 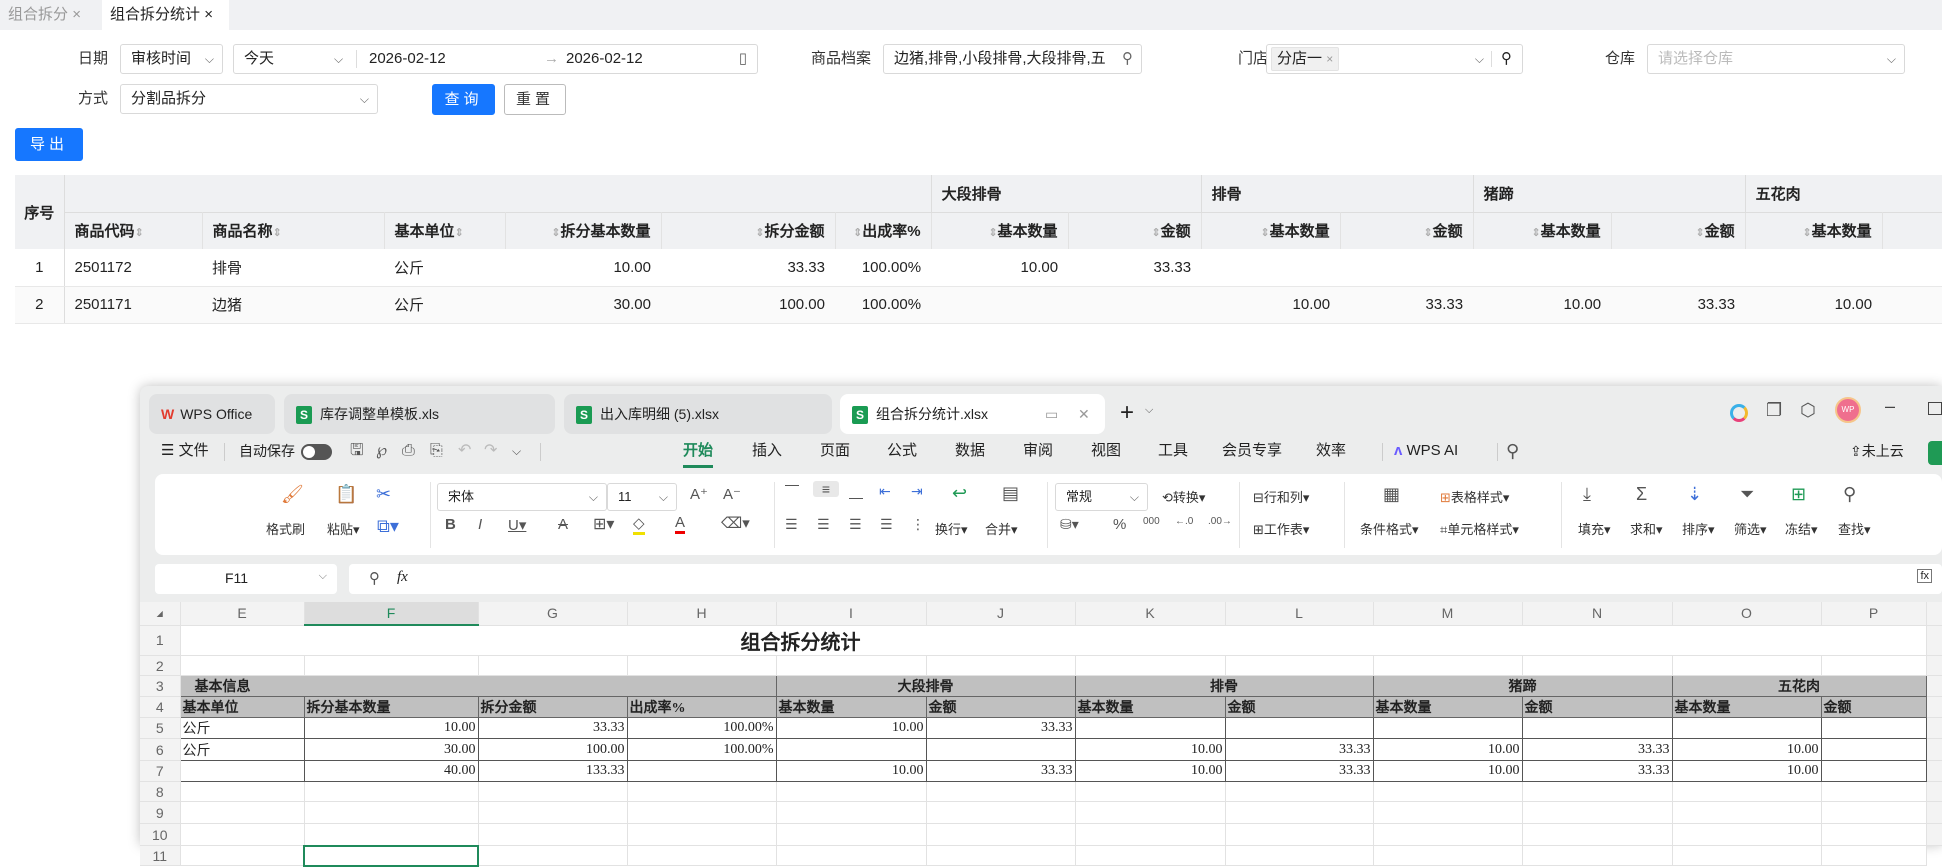 What do you see at coordinates (1389, 528) in the screenshot?
I see `conditional-format-button: 条件格式▾` at bounding box center [1389, 528].